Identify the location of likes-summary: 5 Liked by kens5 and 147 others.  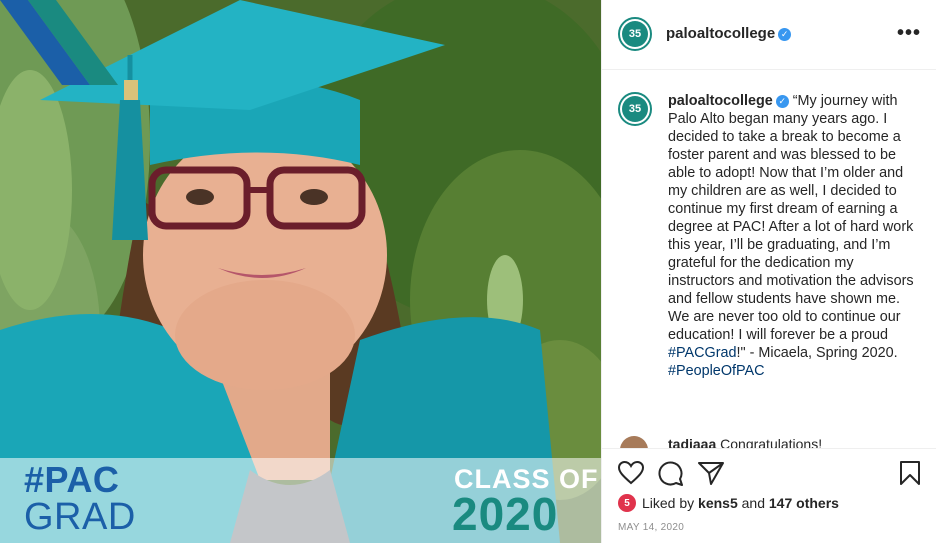
(728, 503).